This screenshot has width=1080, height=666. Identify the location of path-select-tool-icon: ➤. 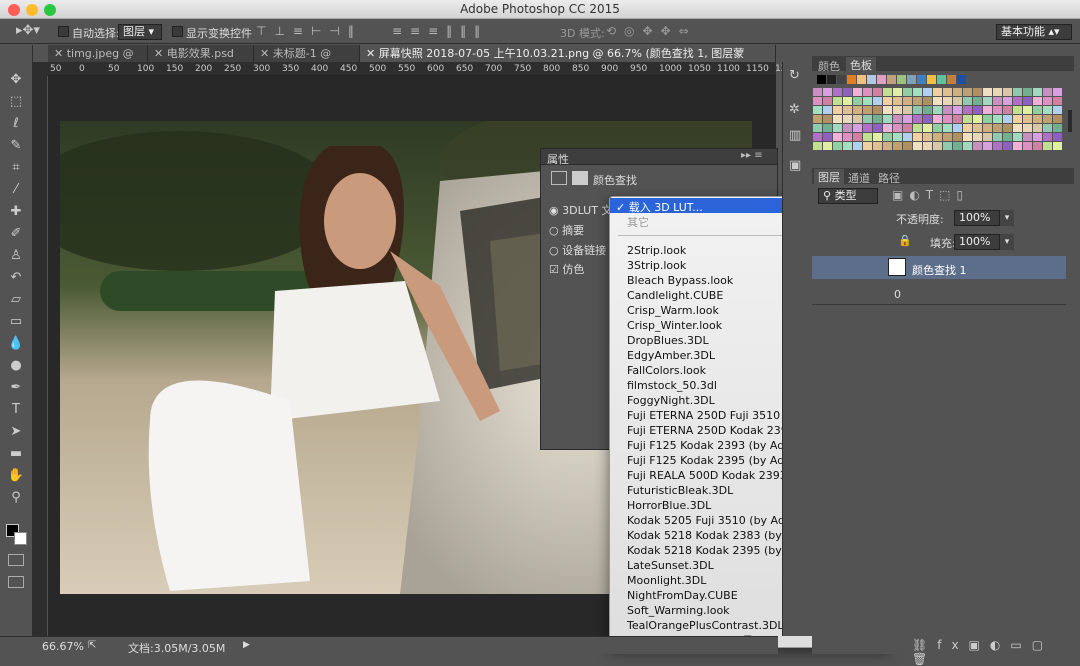
(16, 431).